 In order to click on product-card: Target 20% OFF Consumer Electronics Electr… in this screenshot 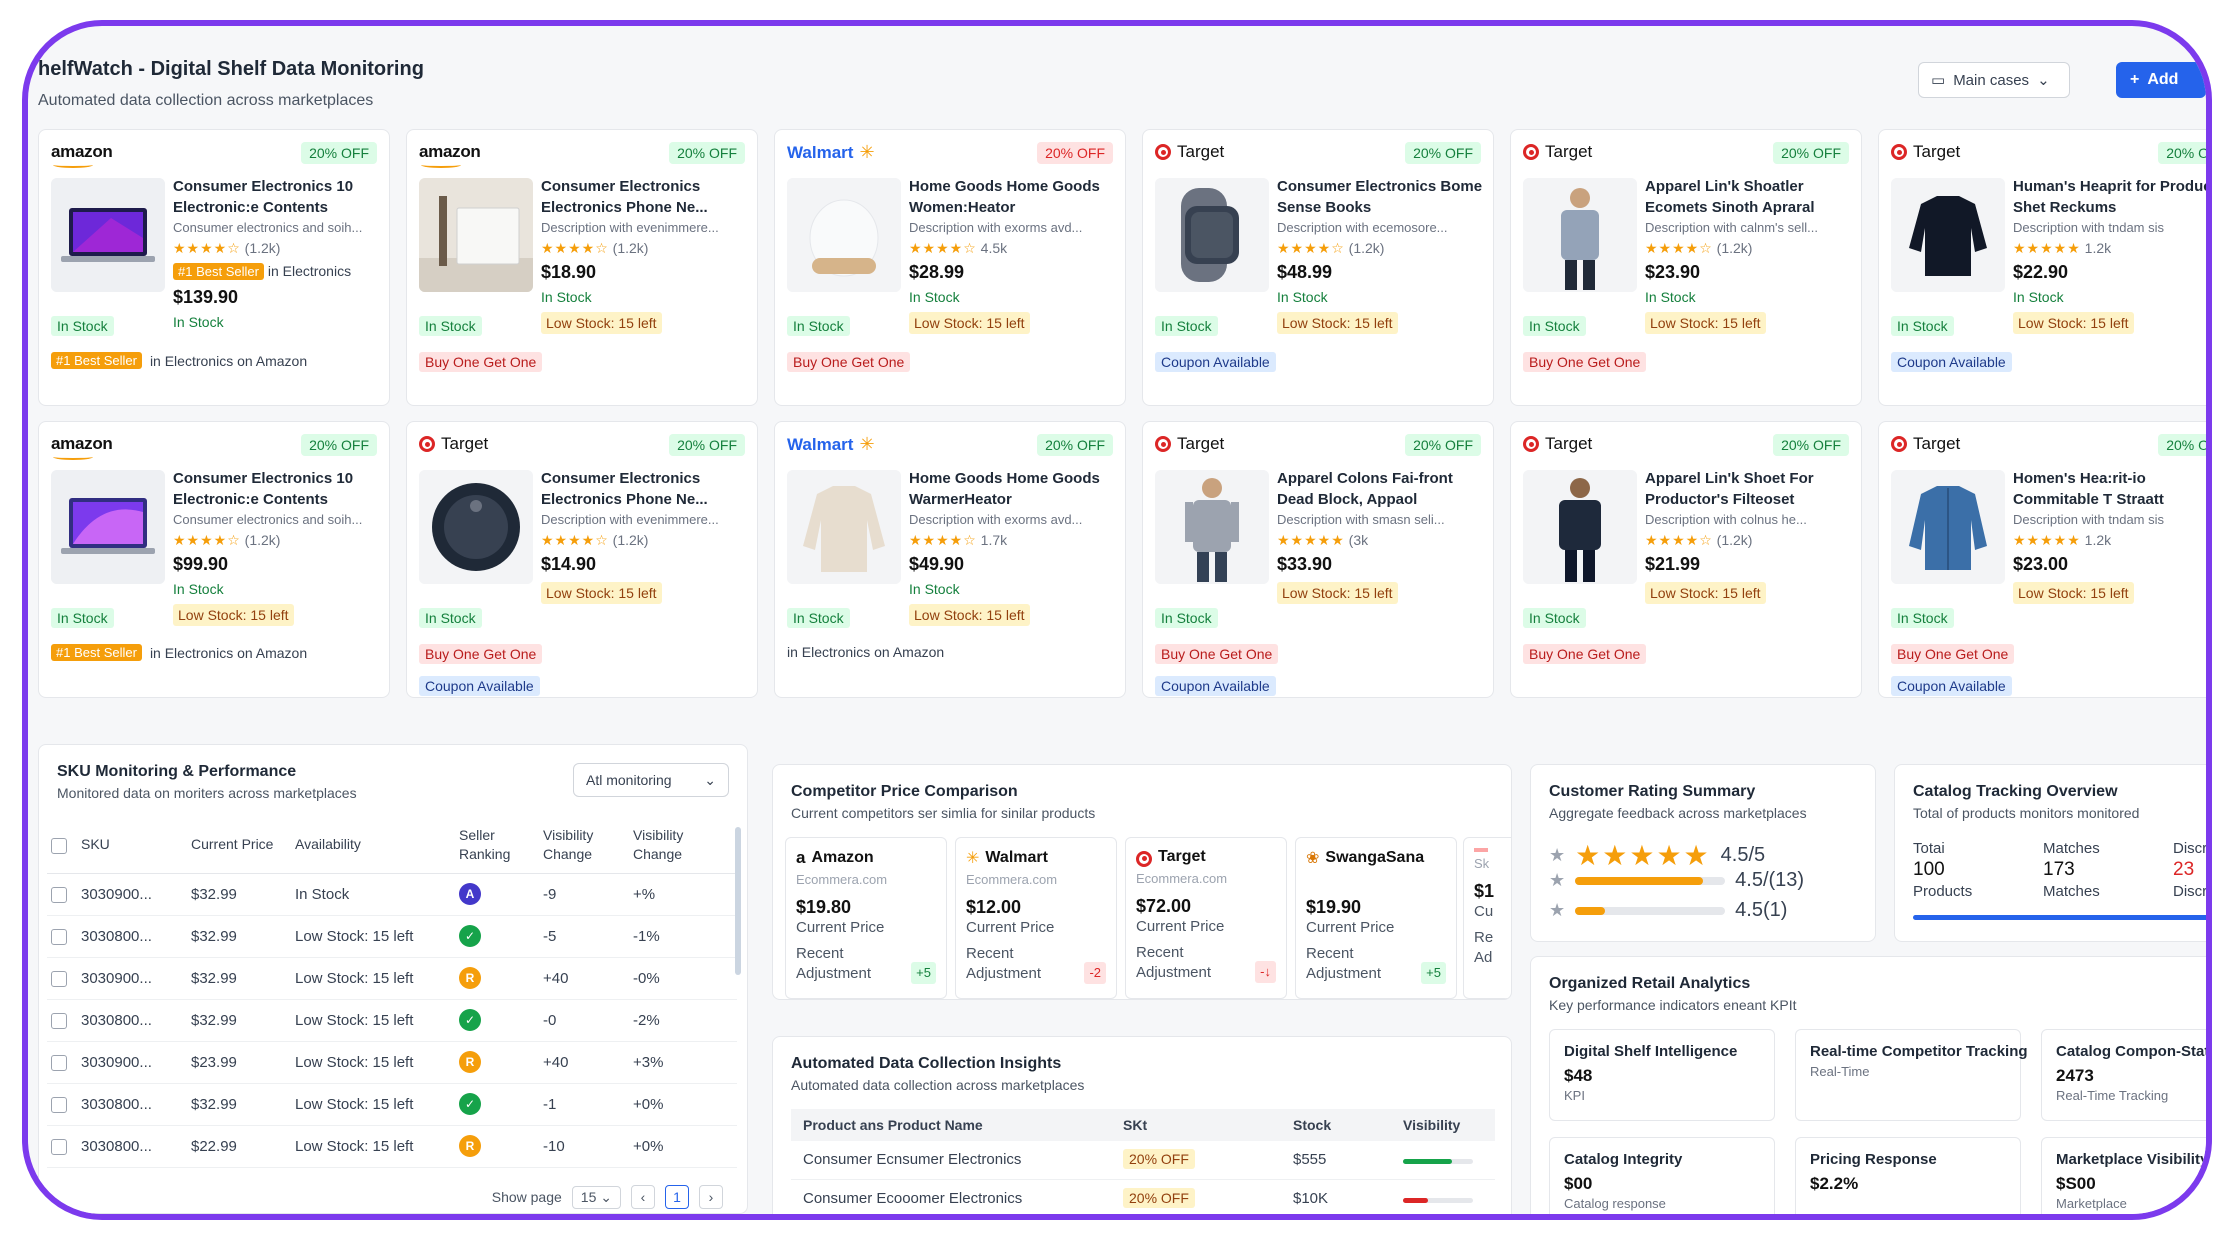, I will do `click(582, 559)`.